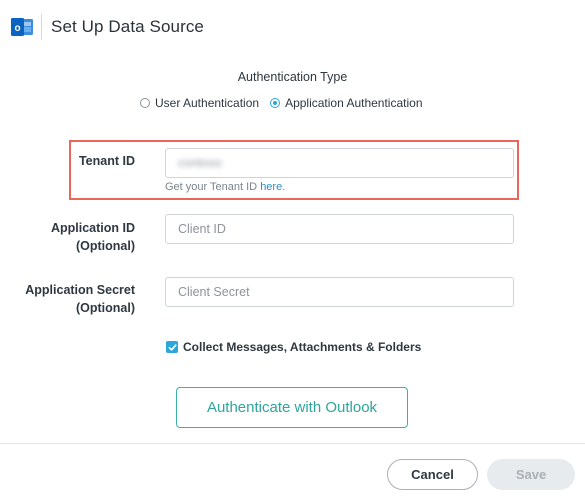 The image size is (585, 504). What do you see at coordinates (17, 28) in the screenshot?
I see `outlook-logo-letter: o` at bounding box center [17, 28].